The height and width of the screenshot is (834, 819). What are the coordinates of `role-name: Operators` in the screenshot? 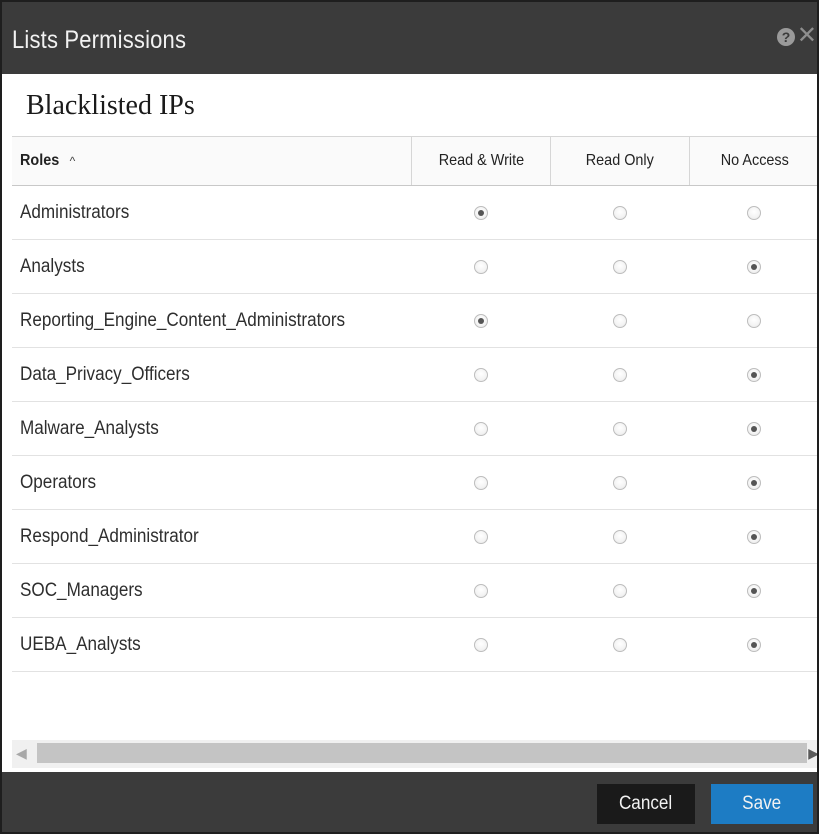 It's located at (58, 482).